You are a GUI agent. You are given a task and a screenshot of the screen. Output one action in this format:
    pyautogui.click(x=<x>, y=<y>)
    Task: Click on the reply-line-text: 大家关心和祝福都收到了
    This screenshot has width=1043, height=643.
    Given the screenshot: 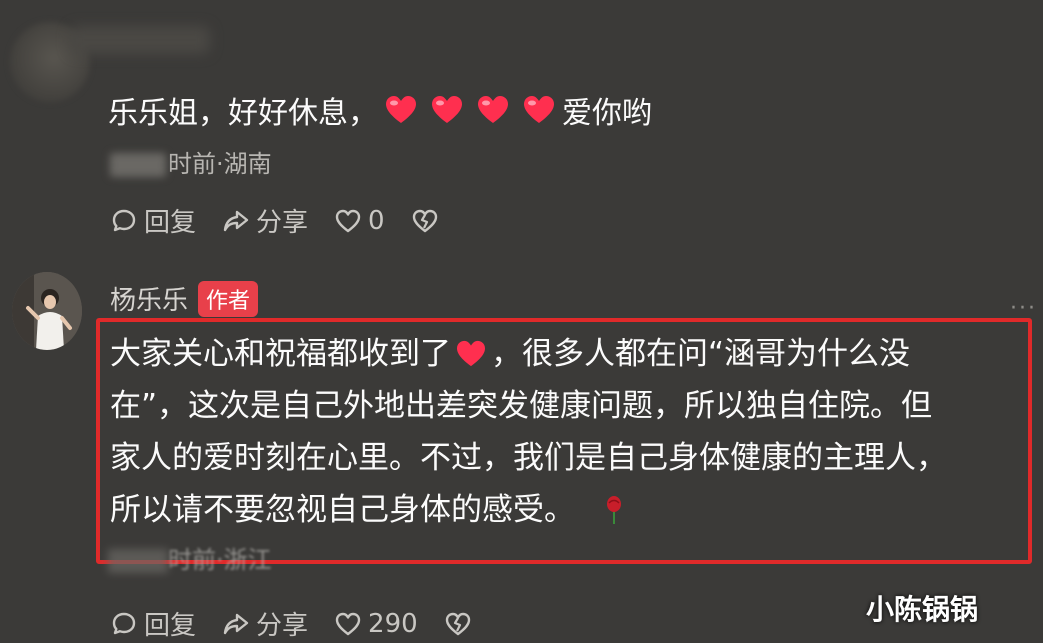 What is the action you would take?
    pyautogui.click(x=280, y=354)
    